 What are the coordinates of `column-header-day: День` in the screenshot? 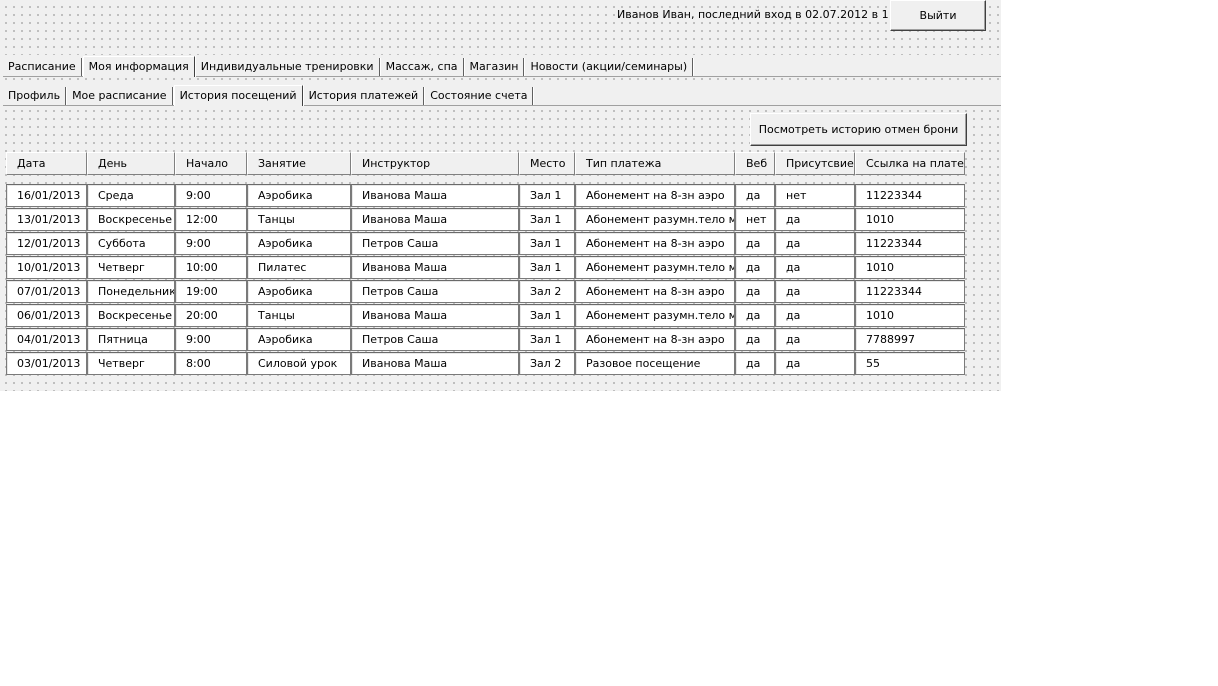 It's located at (131, 163).